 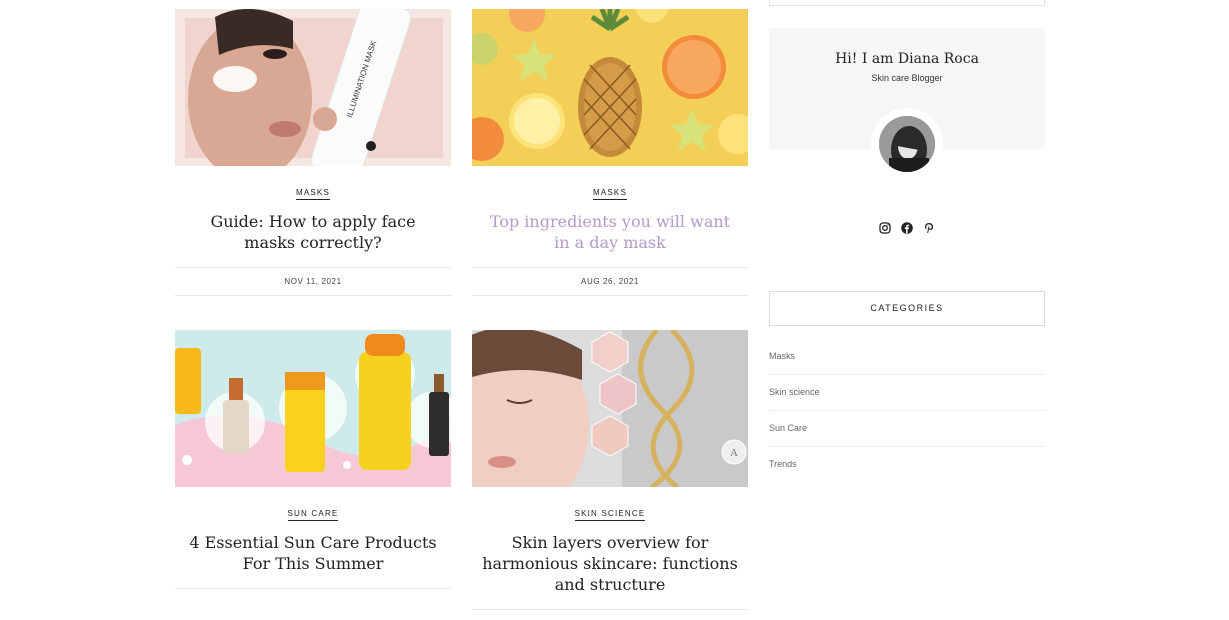 What do you see at coordinates (907, 59) in the screenshot?
I see `about-name: Hi! I am Diana Roca` at bounding box center [907, 59].